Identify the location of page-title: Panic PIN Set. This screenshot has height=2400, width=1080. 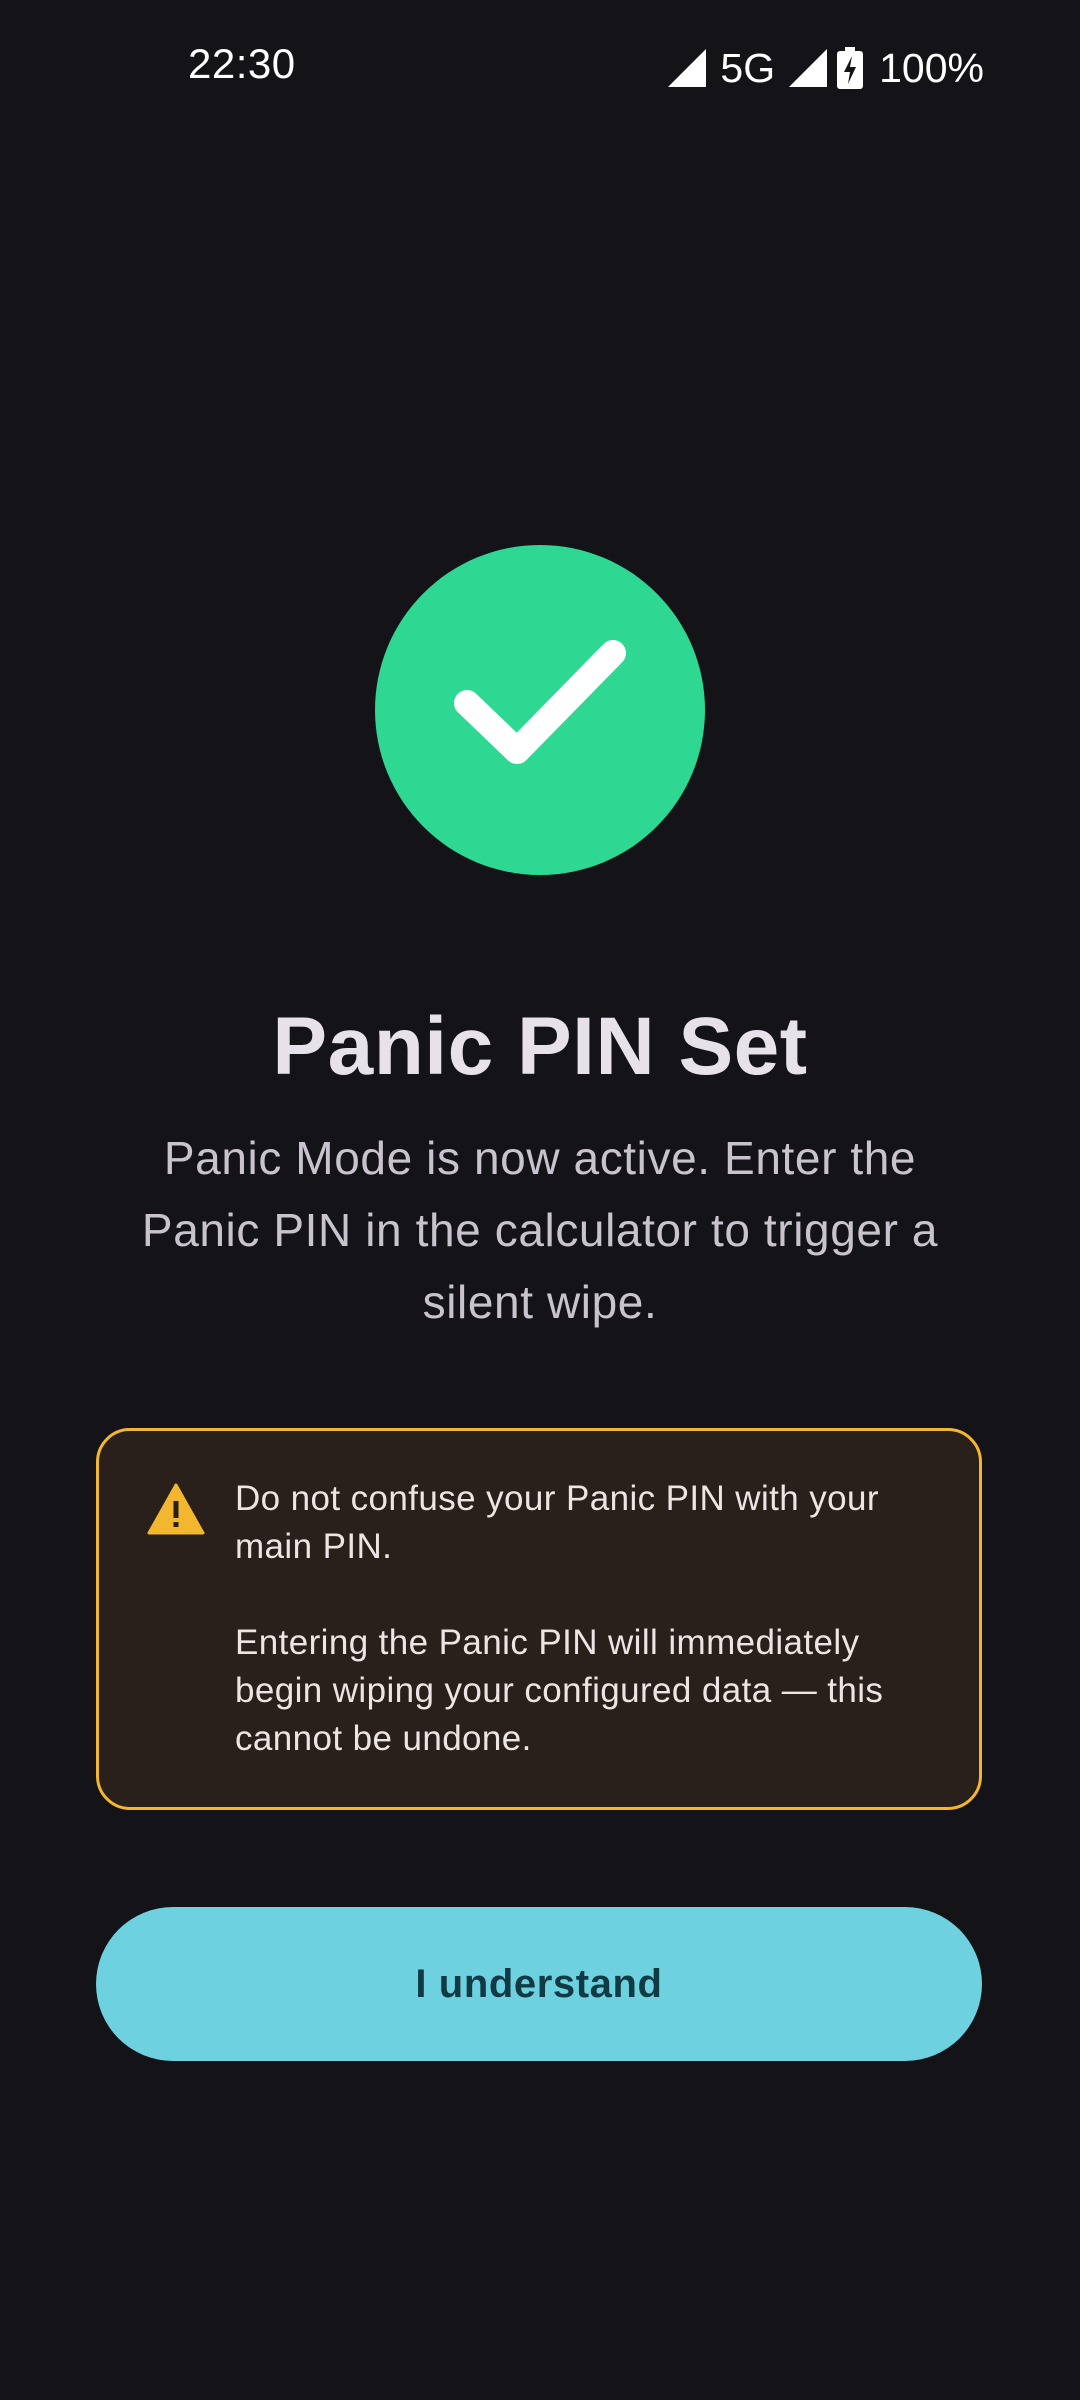
(540, 1046).